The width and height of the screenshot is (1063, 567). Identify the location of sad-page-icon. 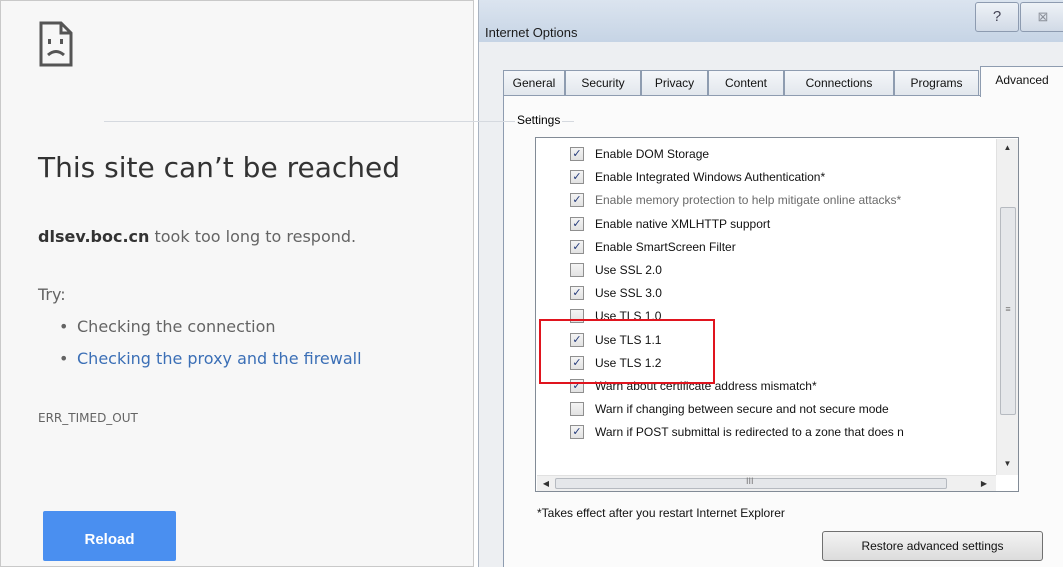
(56, 44).